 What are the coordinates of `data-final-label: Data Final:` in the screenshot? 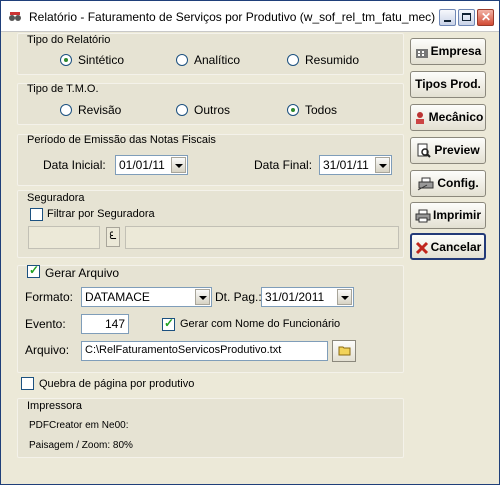 It's located at (283, 165).